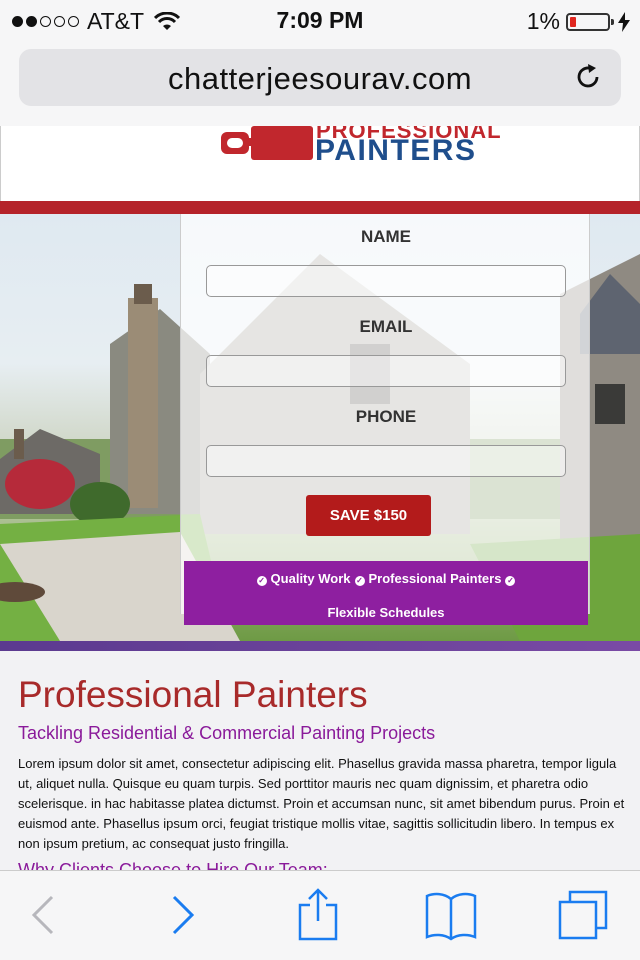 Image resolution: width=640 pixels, height=960 pixels. What do you see at coordinates (624, 21) in the screenshot?
I see `charging-bolt-icon` at bounding box center [624, 21].